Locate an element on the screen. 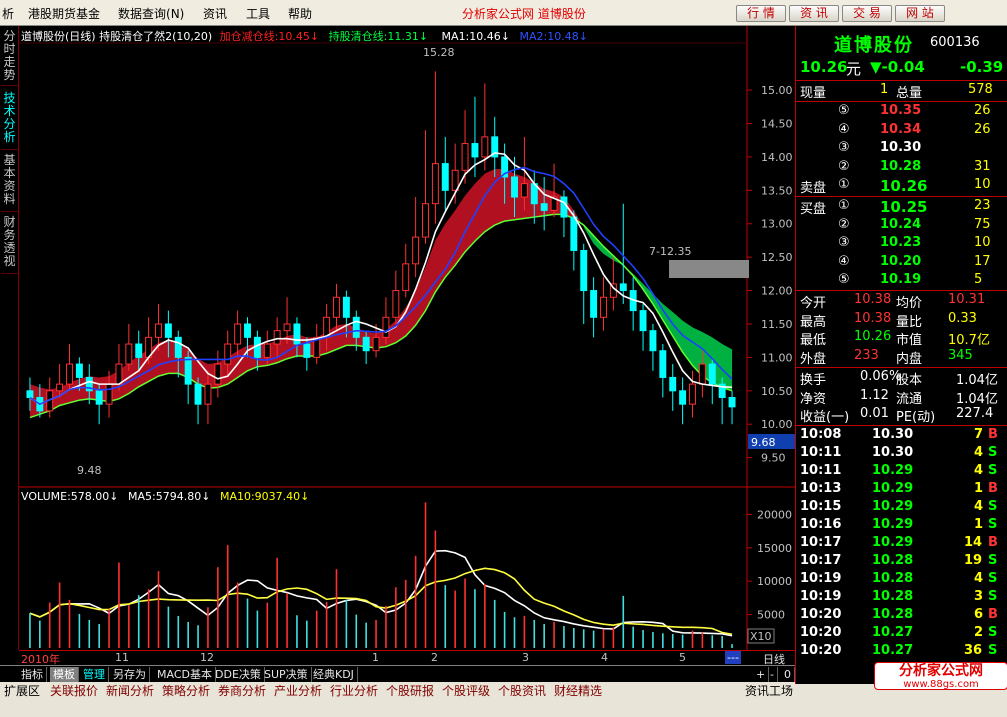 The image size is (1007, 717). stat-row: 净资 1.12 流通 1.04亿 is located at coordinates (901, 397).